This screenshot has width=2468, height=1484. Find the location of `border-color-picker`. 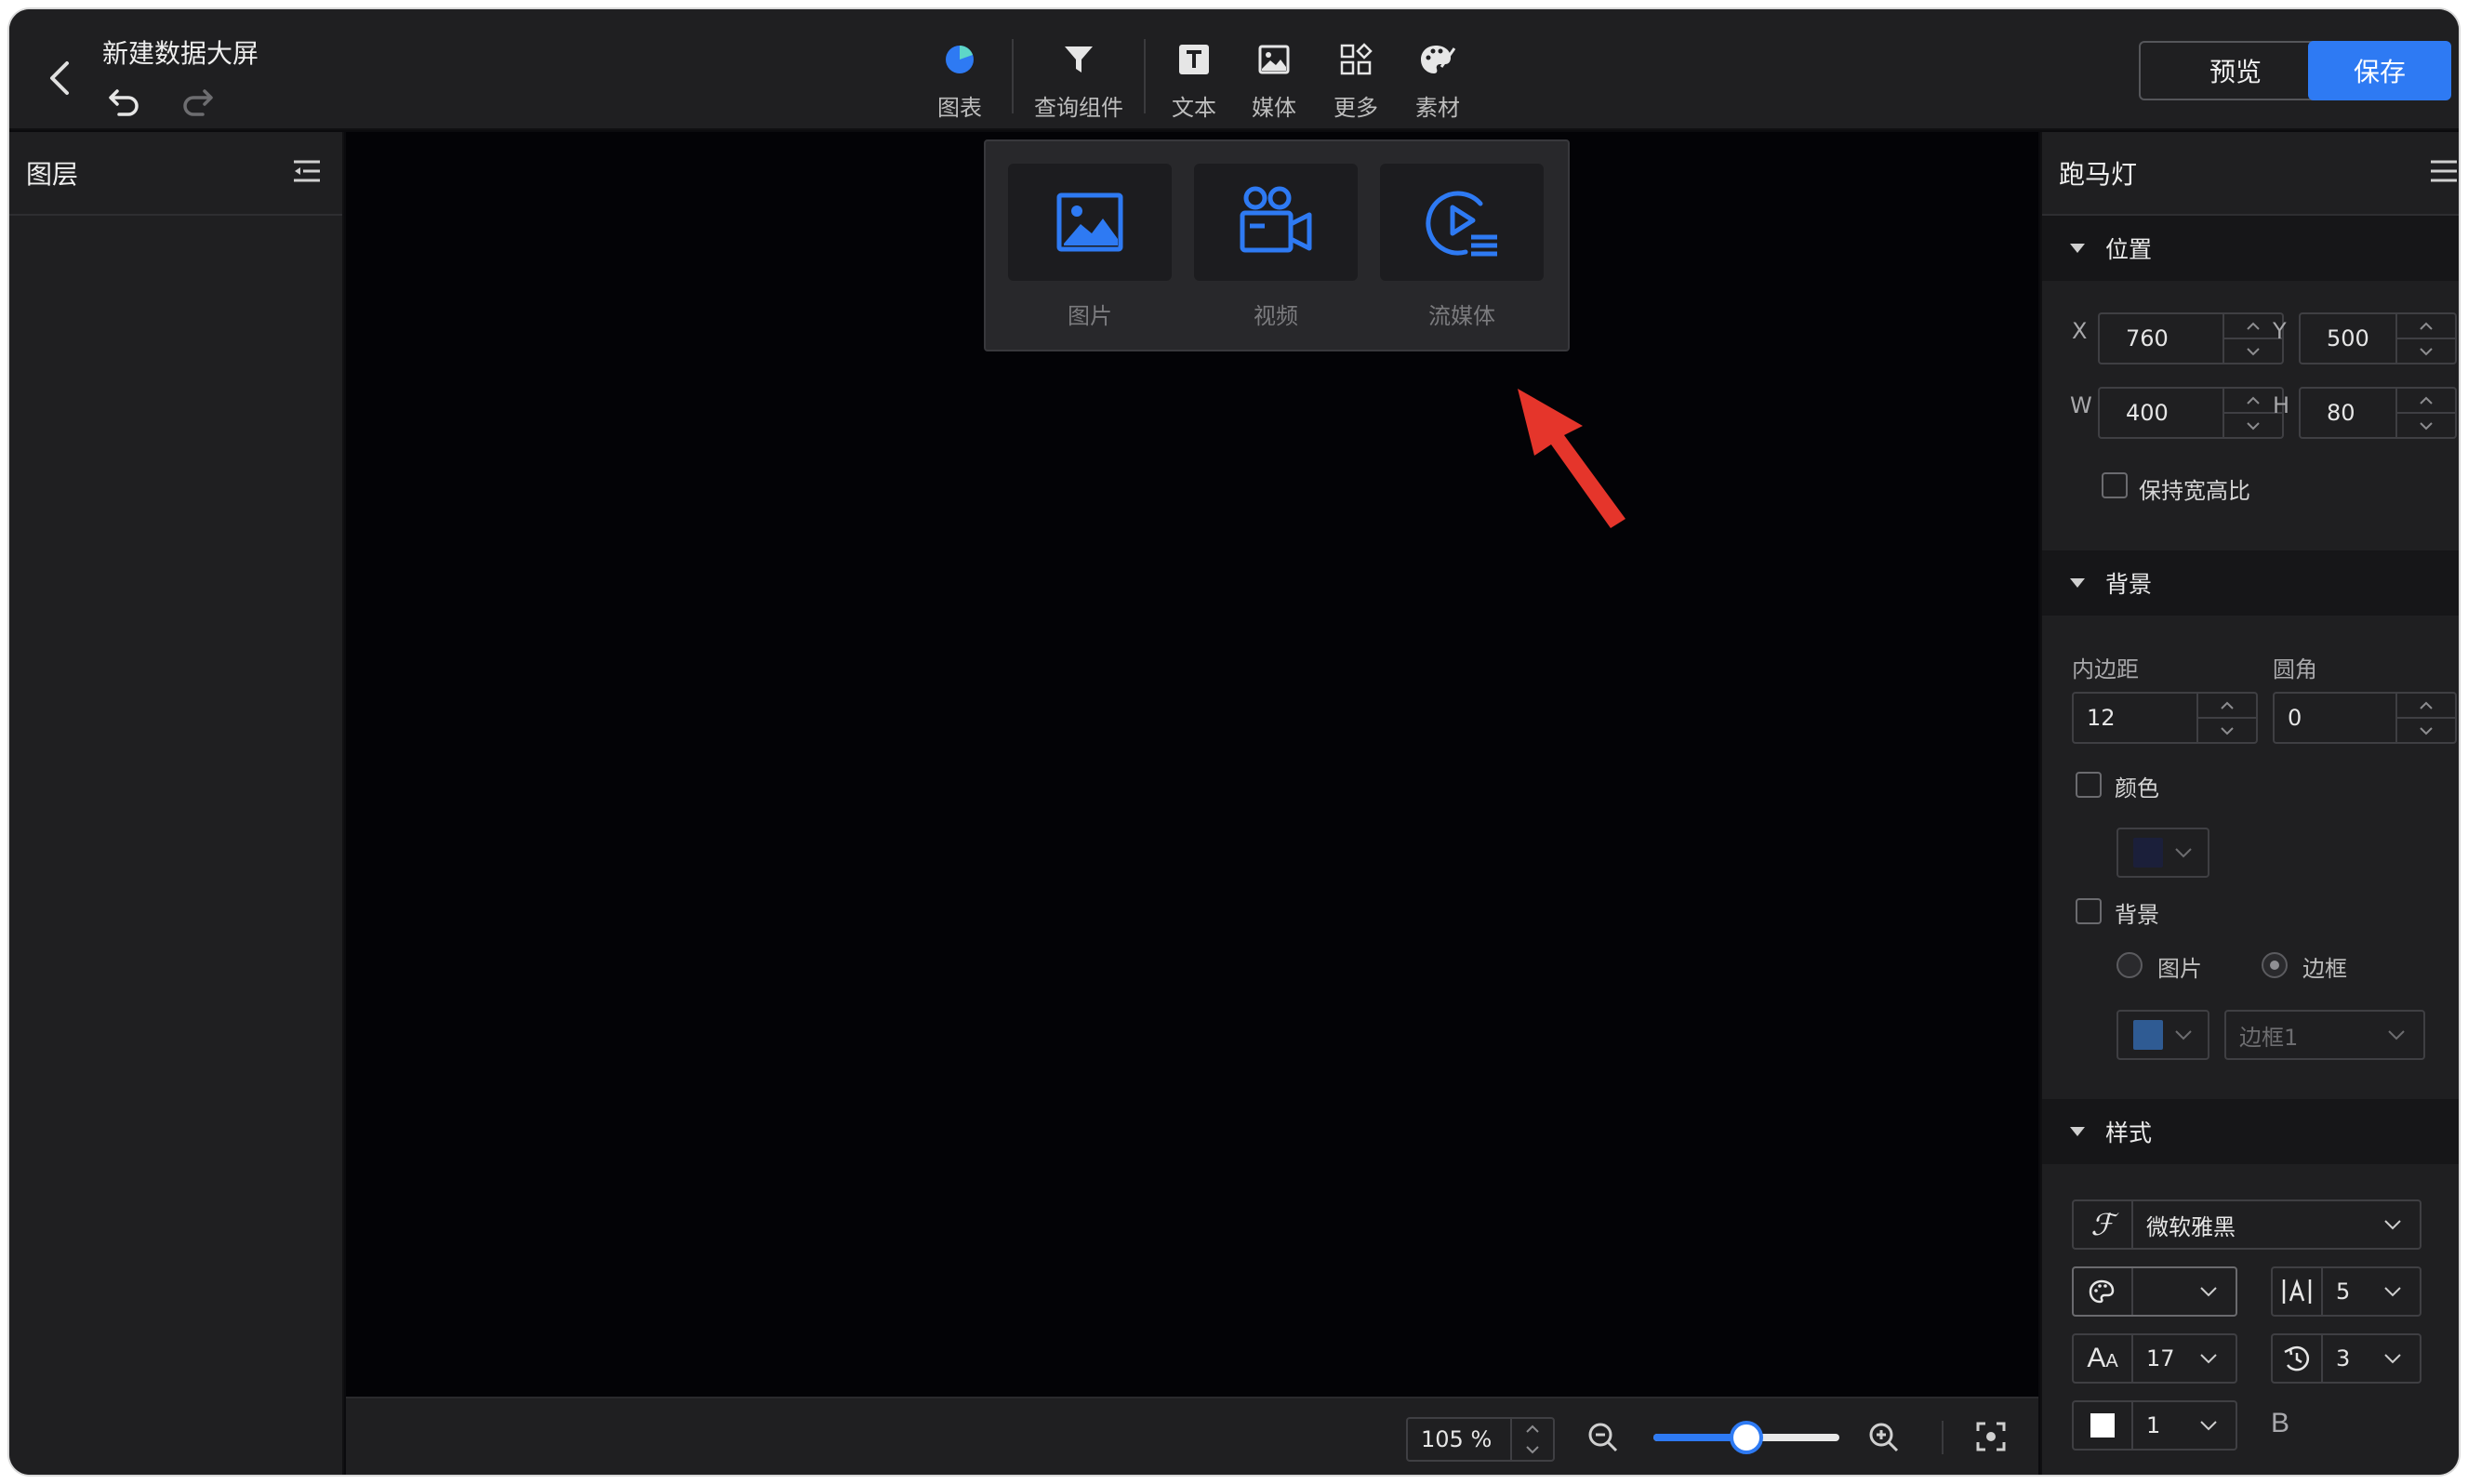

border-color-picker is located at coordinates (2162, 1035).